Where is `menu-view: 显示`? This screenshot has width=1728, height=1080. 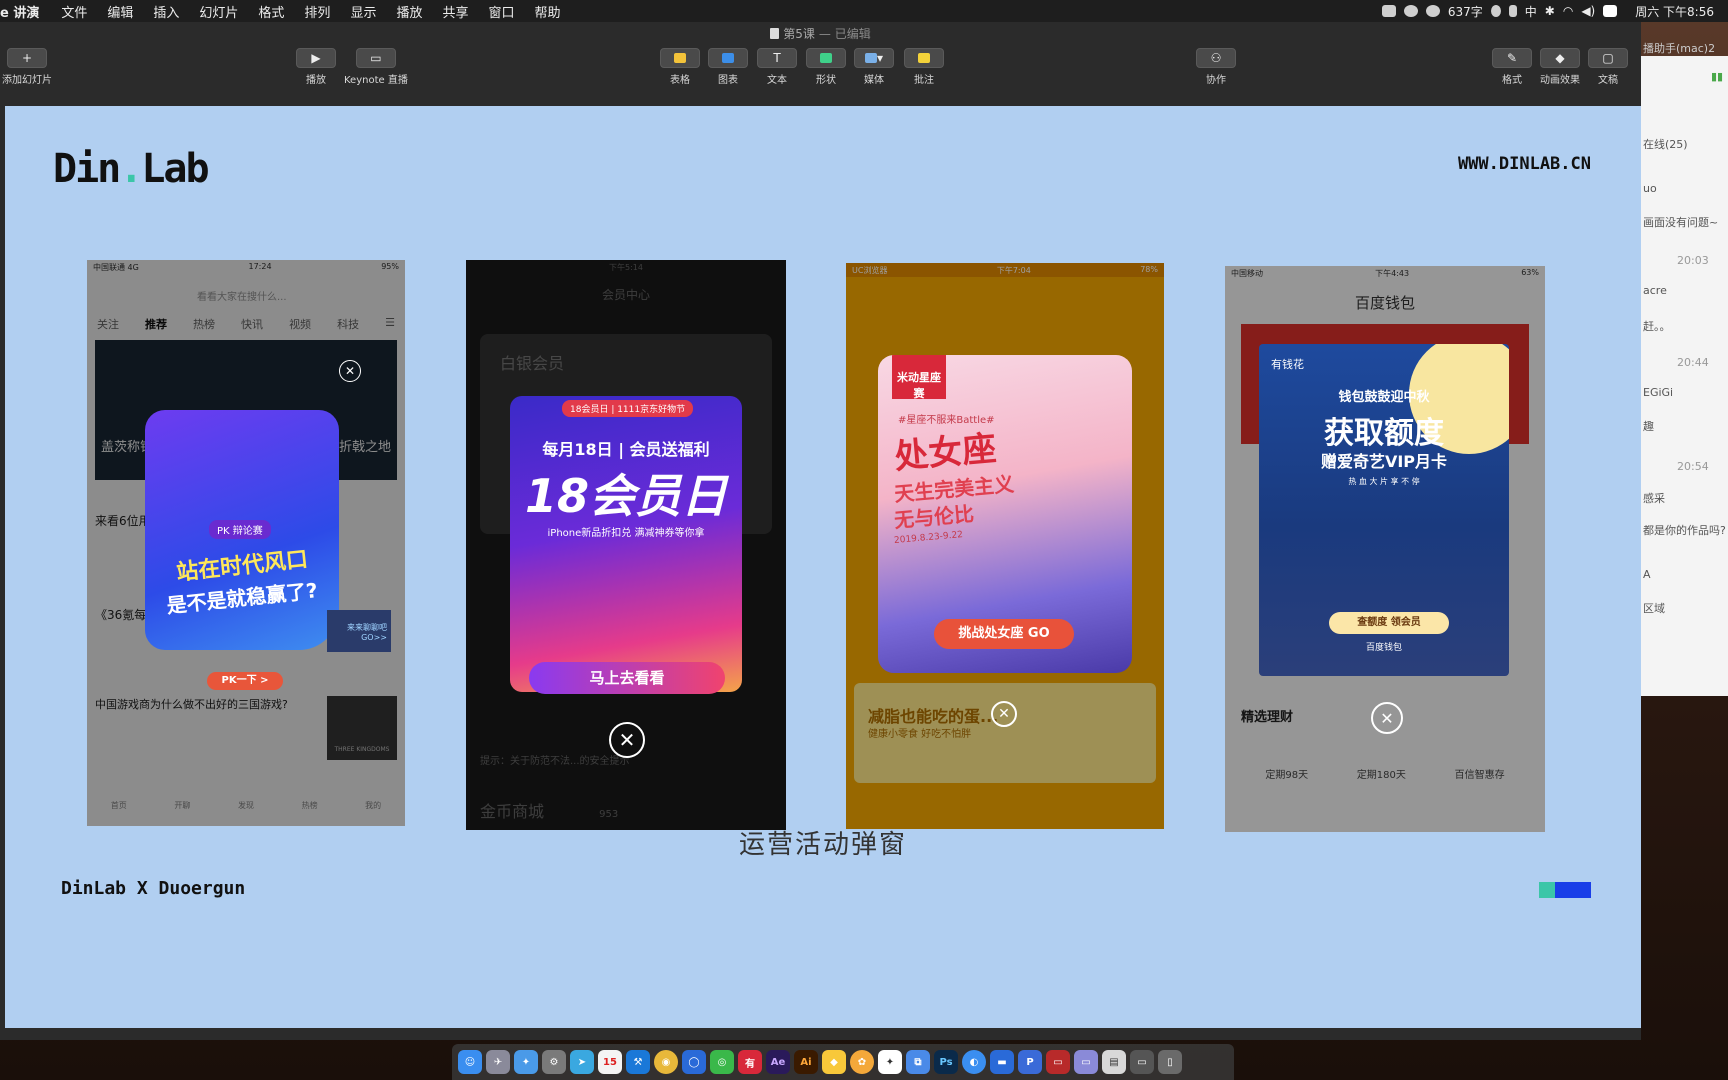
menu-view: 显示 is located at coordinates (363, 11).